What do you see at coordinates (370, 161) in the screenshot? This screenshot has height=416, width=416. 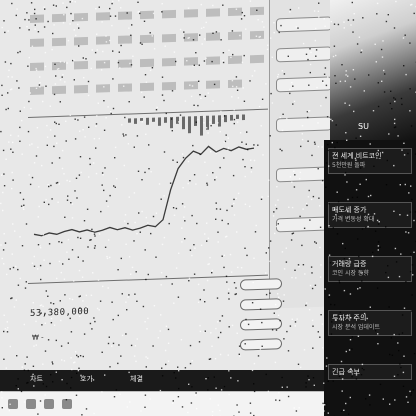 I see `news-item: 전 세계 비트코인 5천만원 돌파` at bounding box center [370, 161].